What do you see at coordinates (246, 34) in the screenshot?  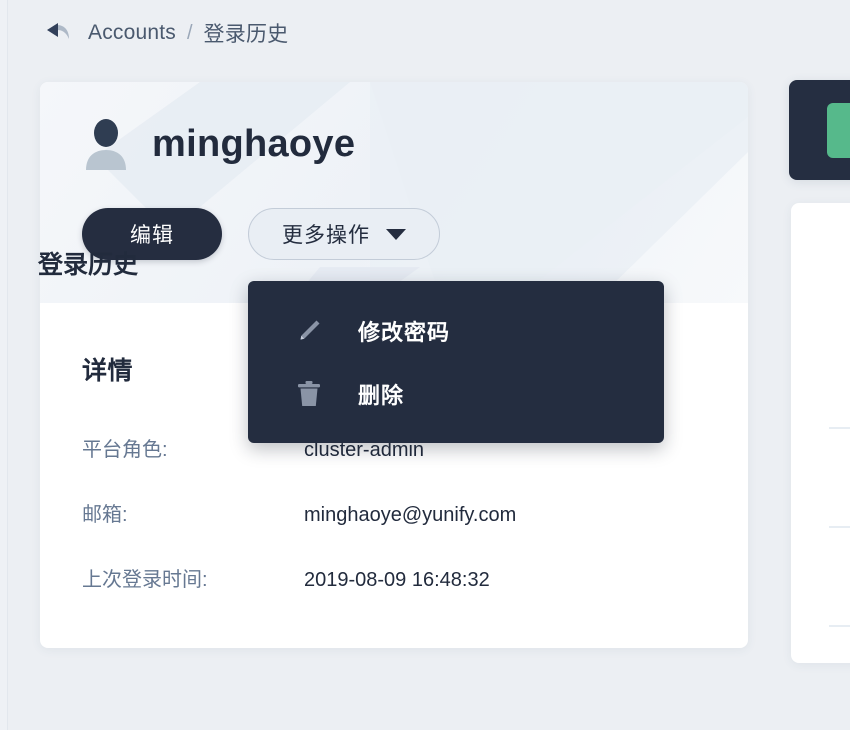 I see `breadcrumb-current: 登录历史` at bounding box center [246, 34].